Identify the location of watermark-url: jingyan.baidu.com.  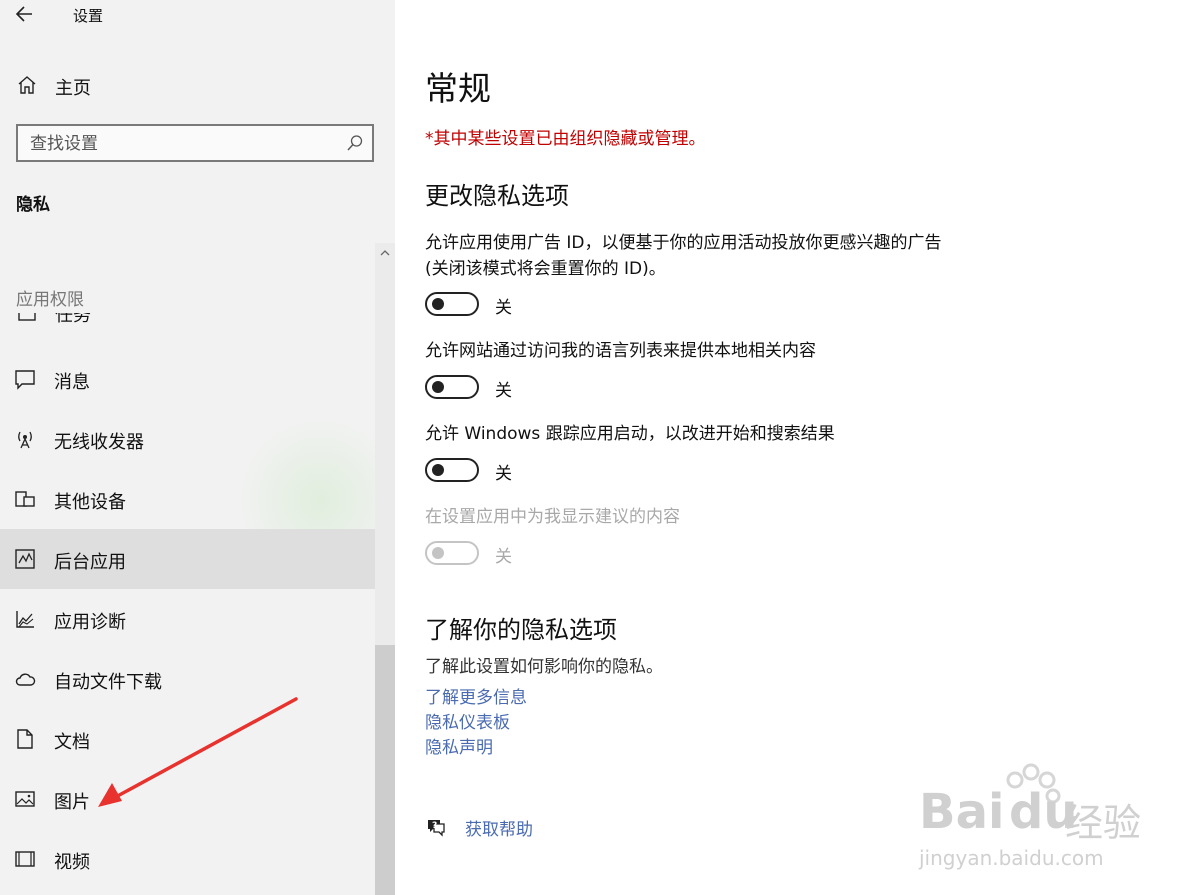
(1011, 858).